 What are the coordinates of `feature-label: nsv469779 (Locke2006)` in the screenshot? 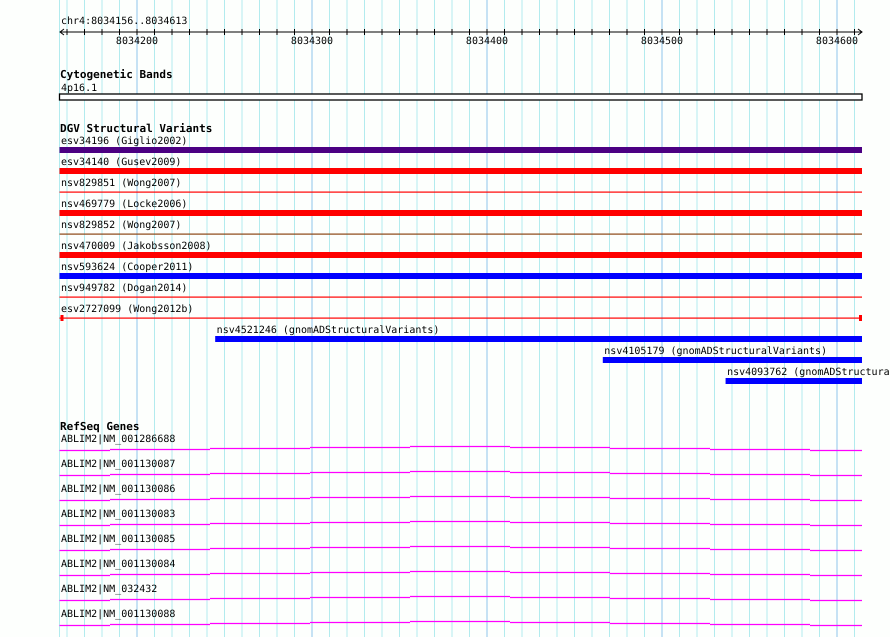 It's located at (124, 204).